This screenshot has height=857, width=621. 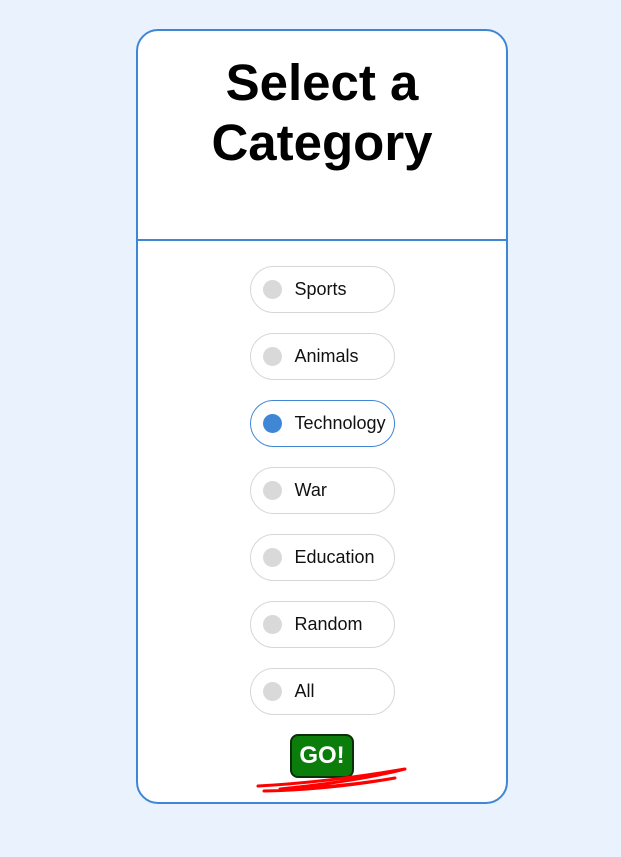 I want to click on category-label: Sports, so click(x=320, y=289).